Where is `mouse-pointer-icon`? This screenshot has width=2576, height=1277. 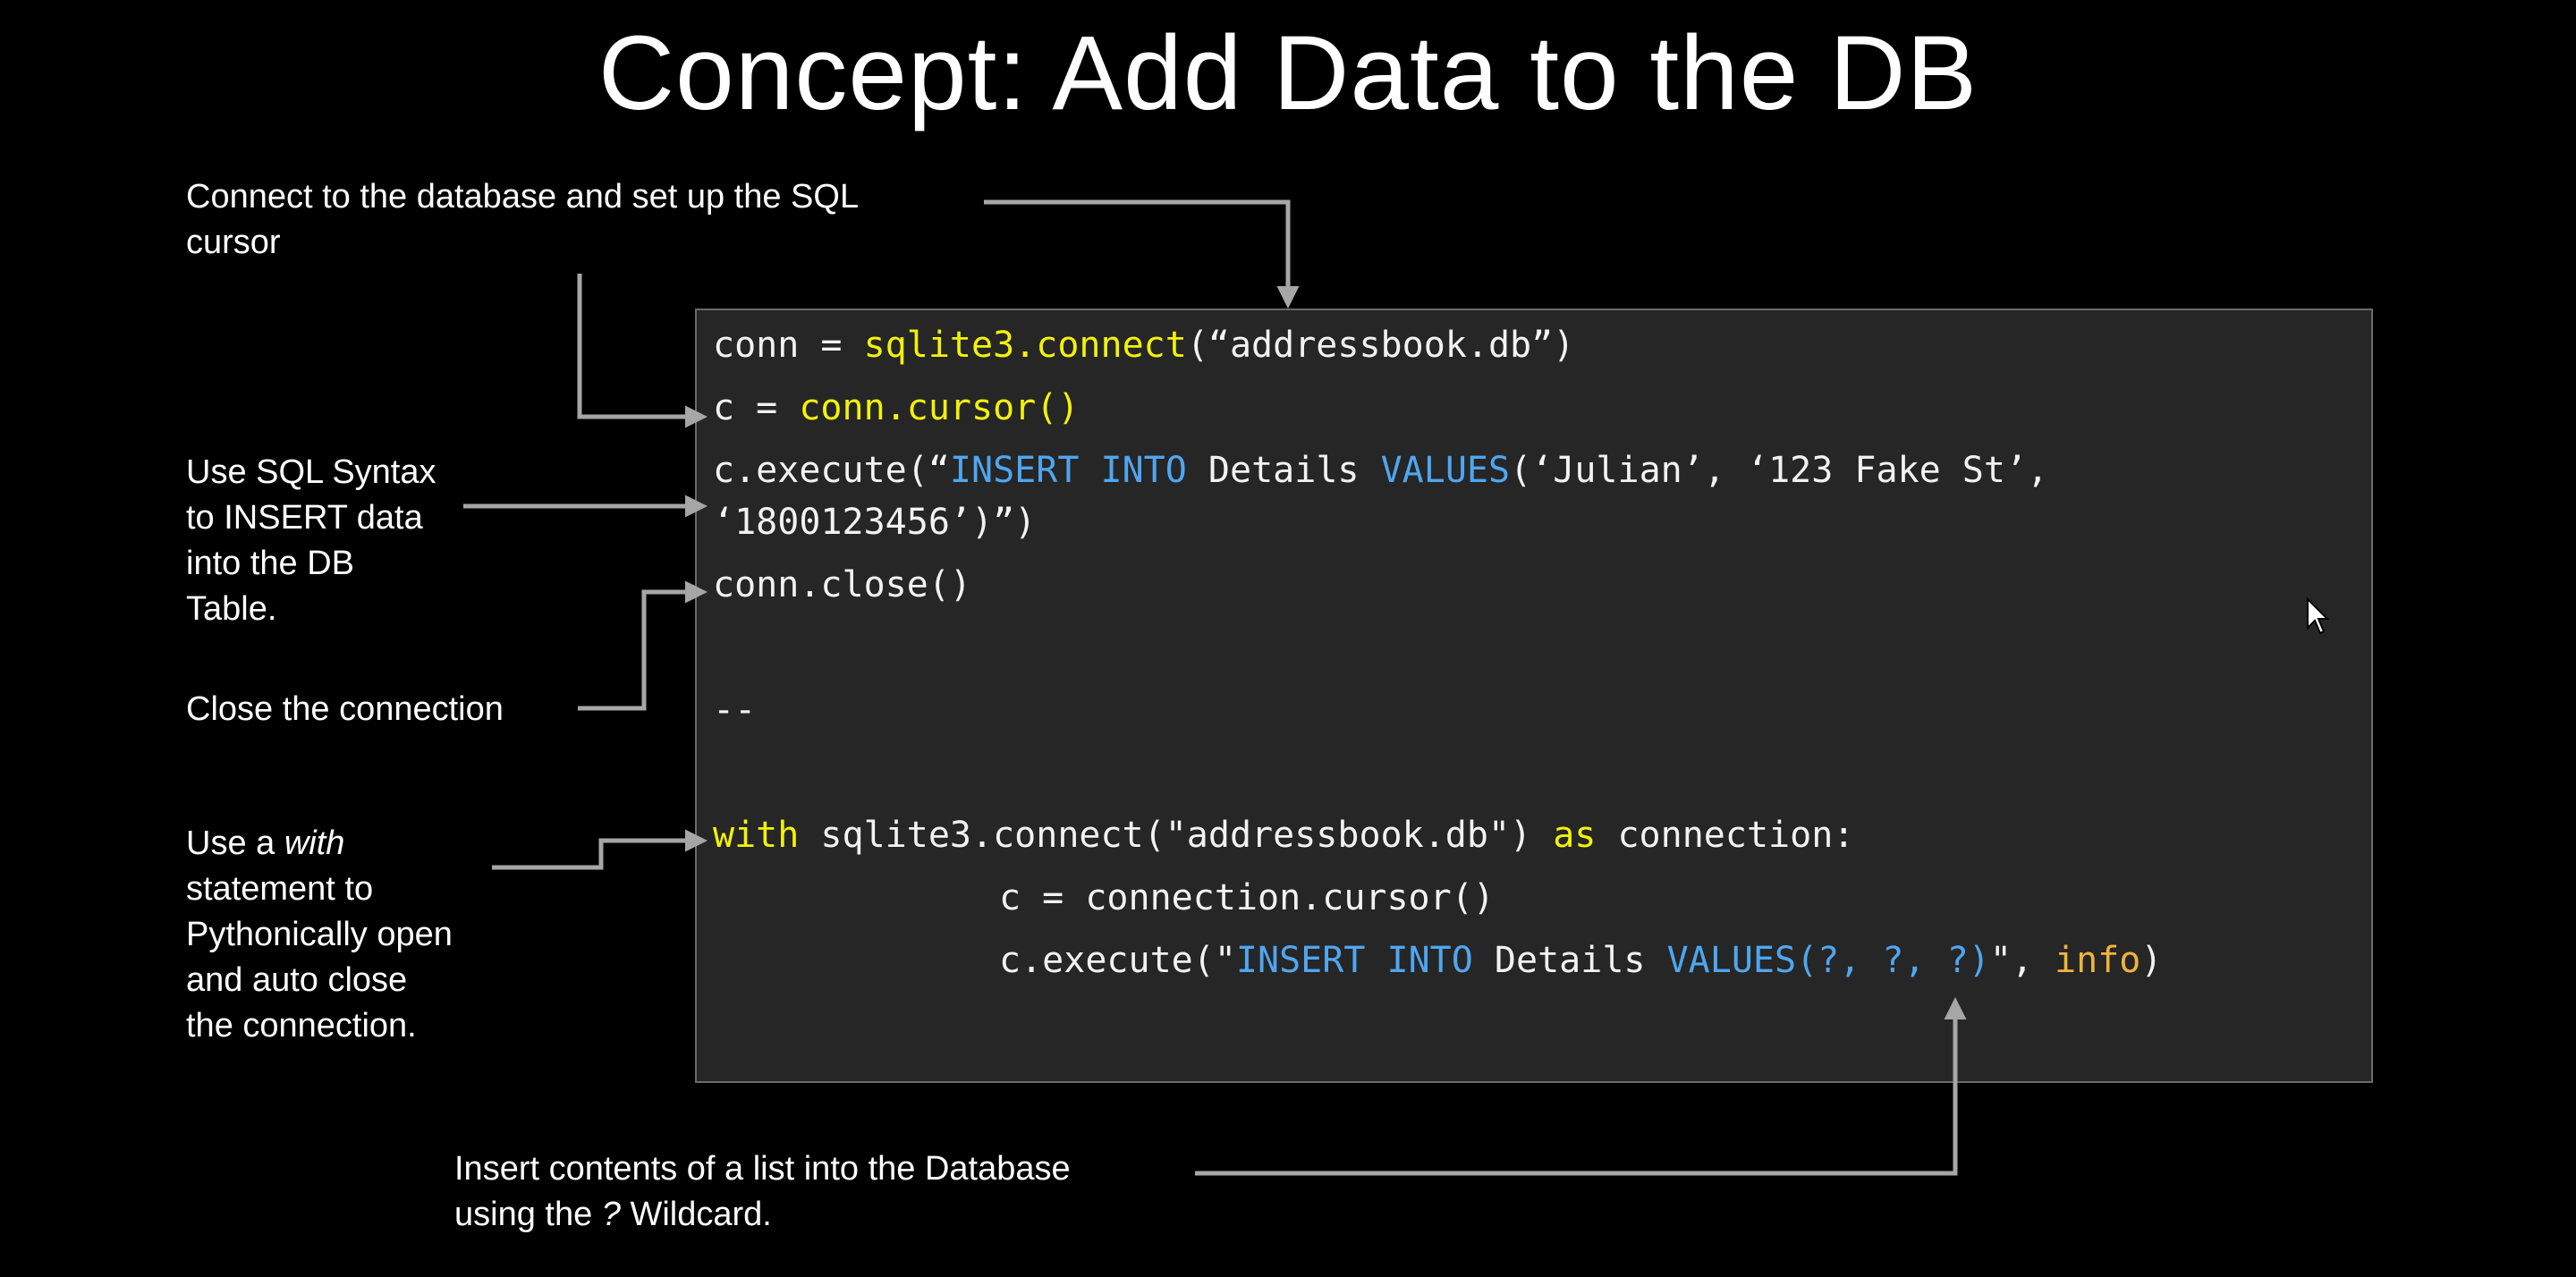
mouse-pointer-icon is located at coordinates (2318, 616).